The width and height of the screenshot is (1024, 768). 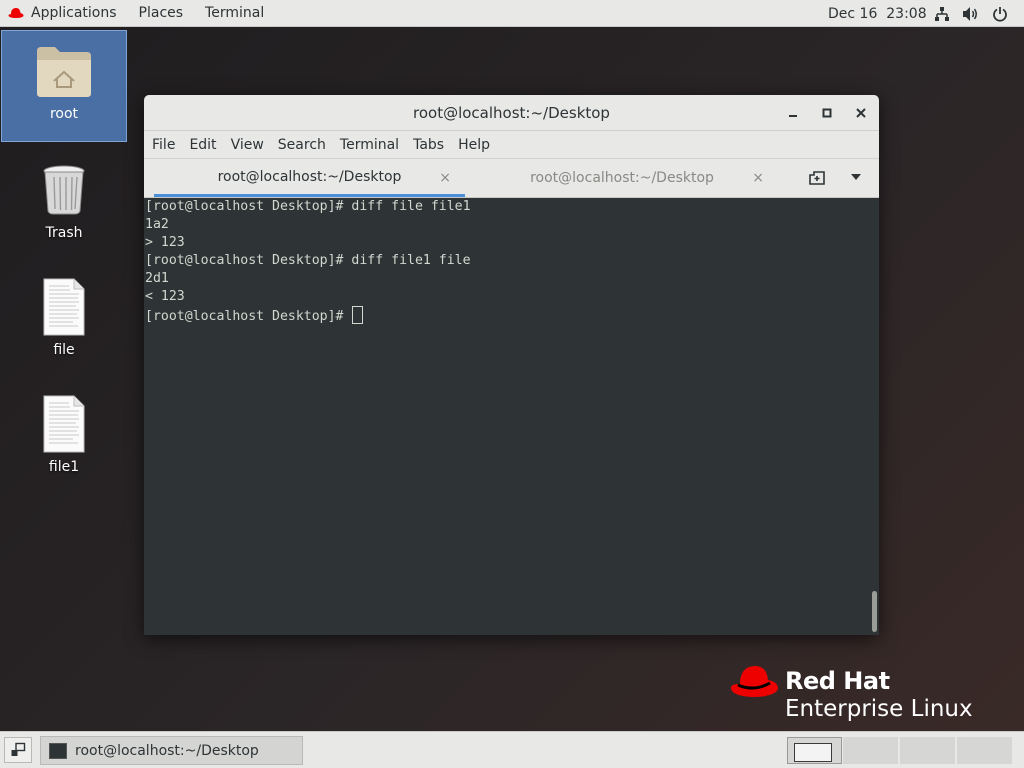 I want to click on taskbar-item-terminal: root@localhost:~/Desktop, so click(x=171, y=750).